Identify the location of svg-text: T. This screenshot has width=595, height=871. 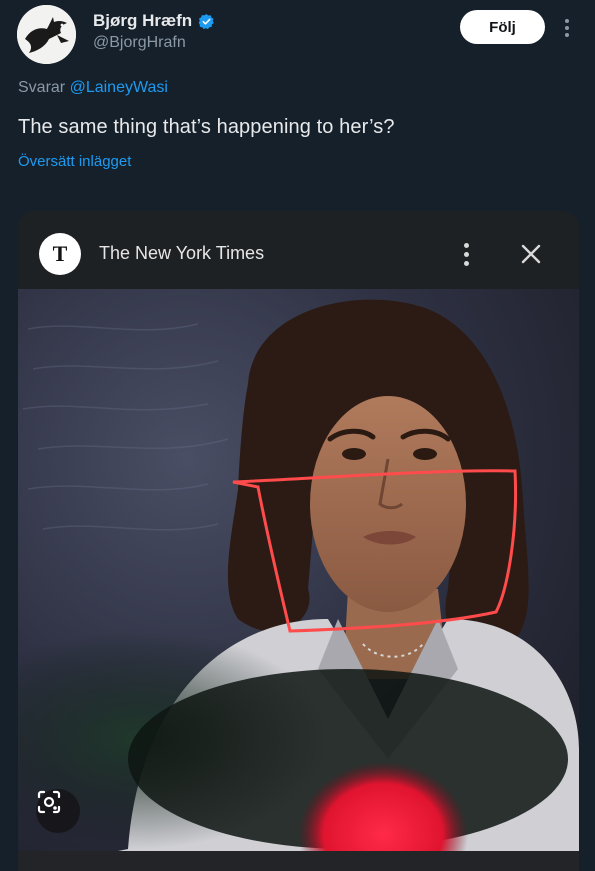
(60, 253).